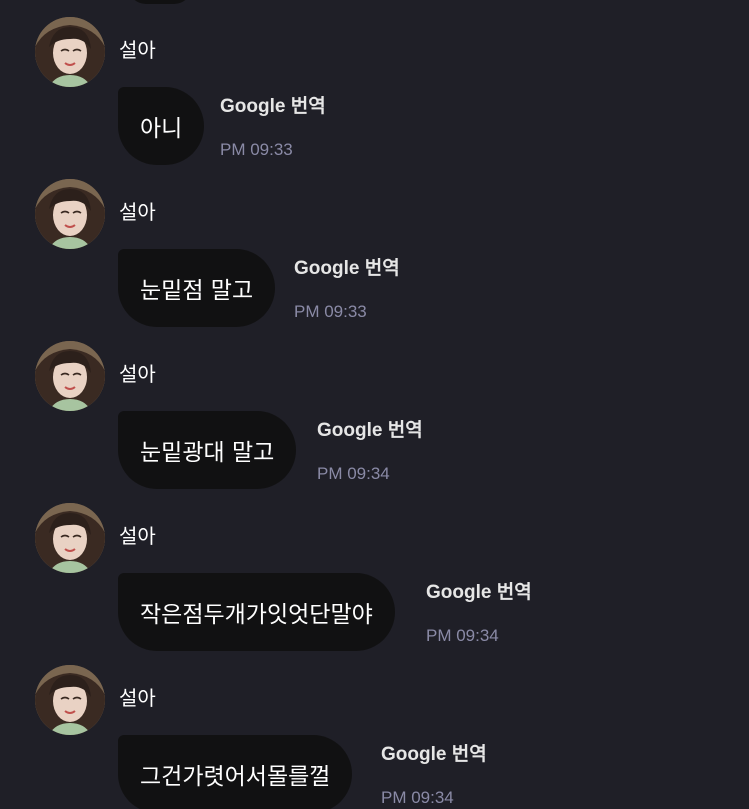 This screenshot has height=809, width=749. What do you see at coordinates (161, 126) in the screenshot?
I see `message-bubble: 아니` at bounding box center [161, 126].